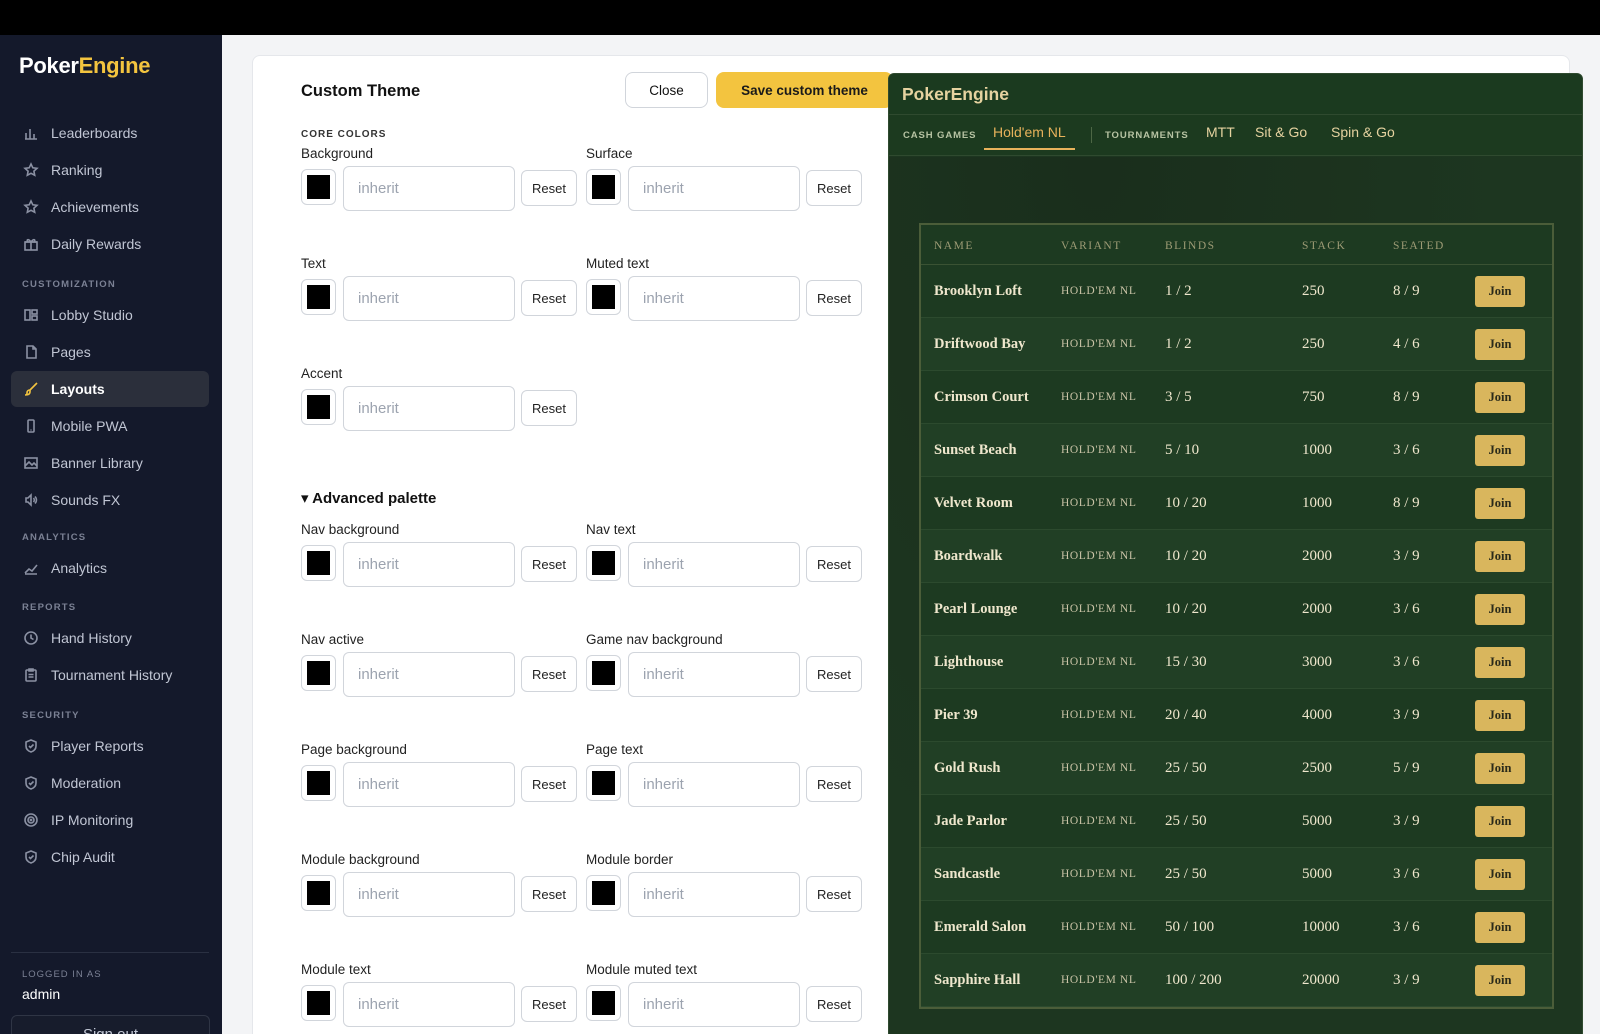 The image size is (1600, 1034). Describe the element at coordinates (110, 638) in the screenshot. I see `sidebar-item-hand-history: Hand History` at that location.